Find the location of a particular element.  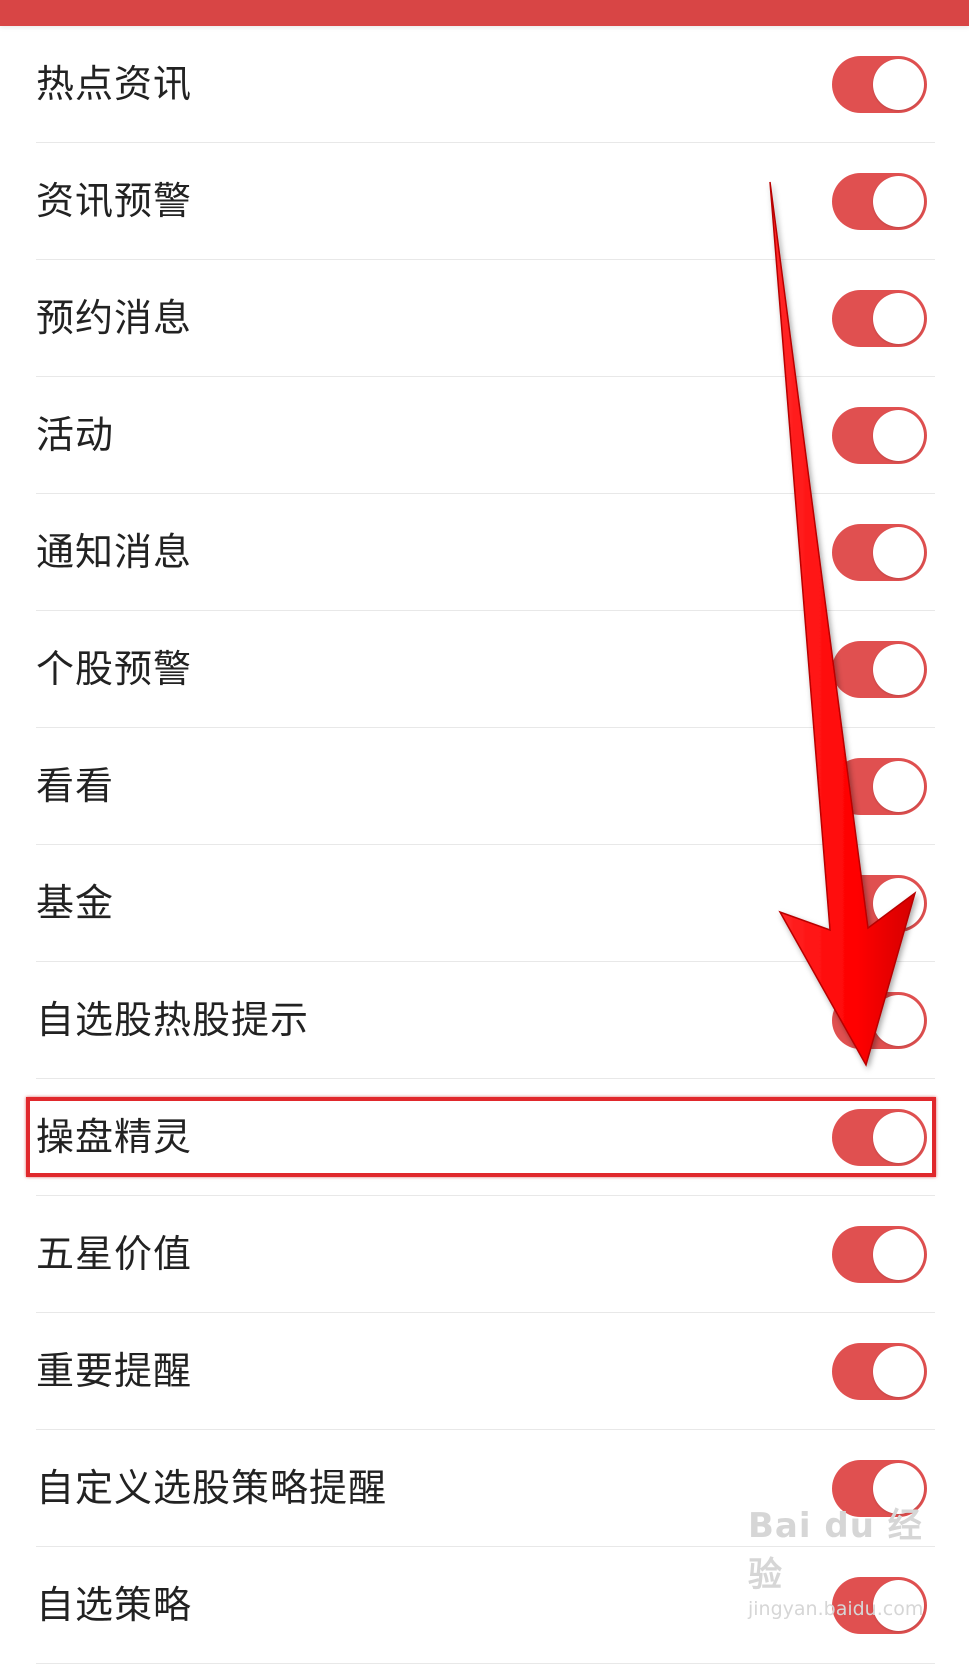

setting-label: 自选股热股提示 is located at coordinates (173, 1020).